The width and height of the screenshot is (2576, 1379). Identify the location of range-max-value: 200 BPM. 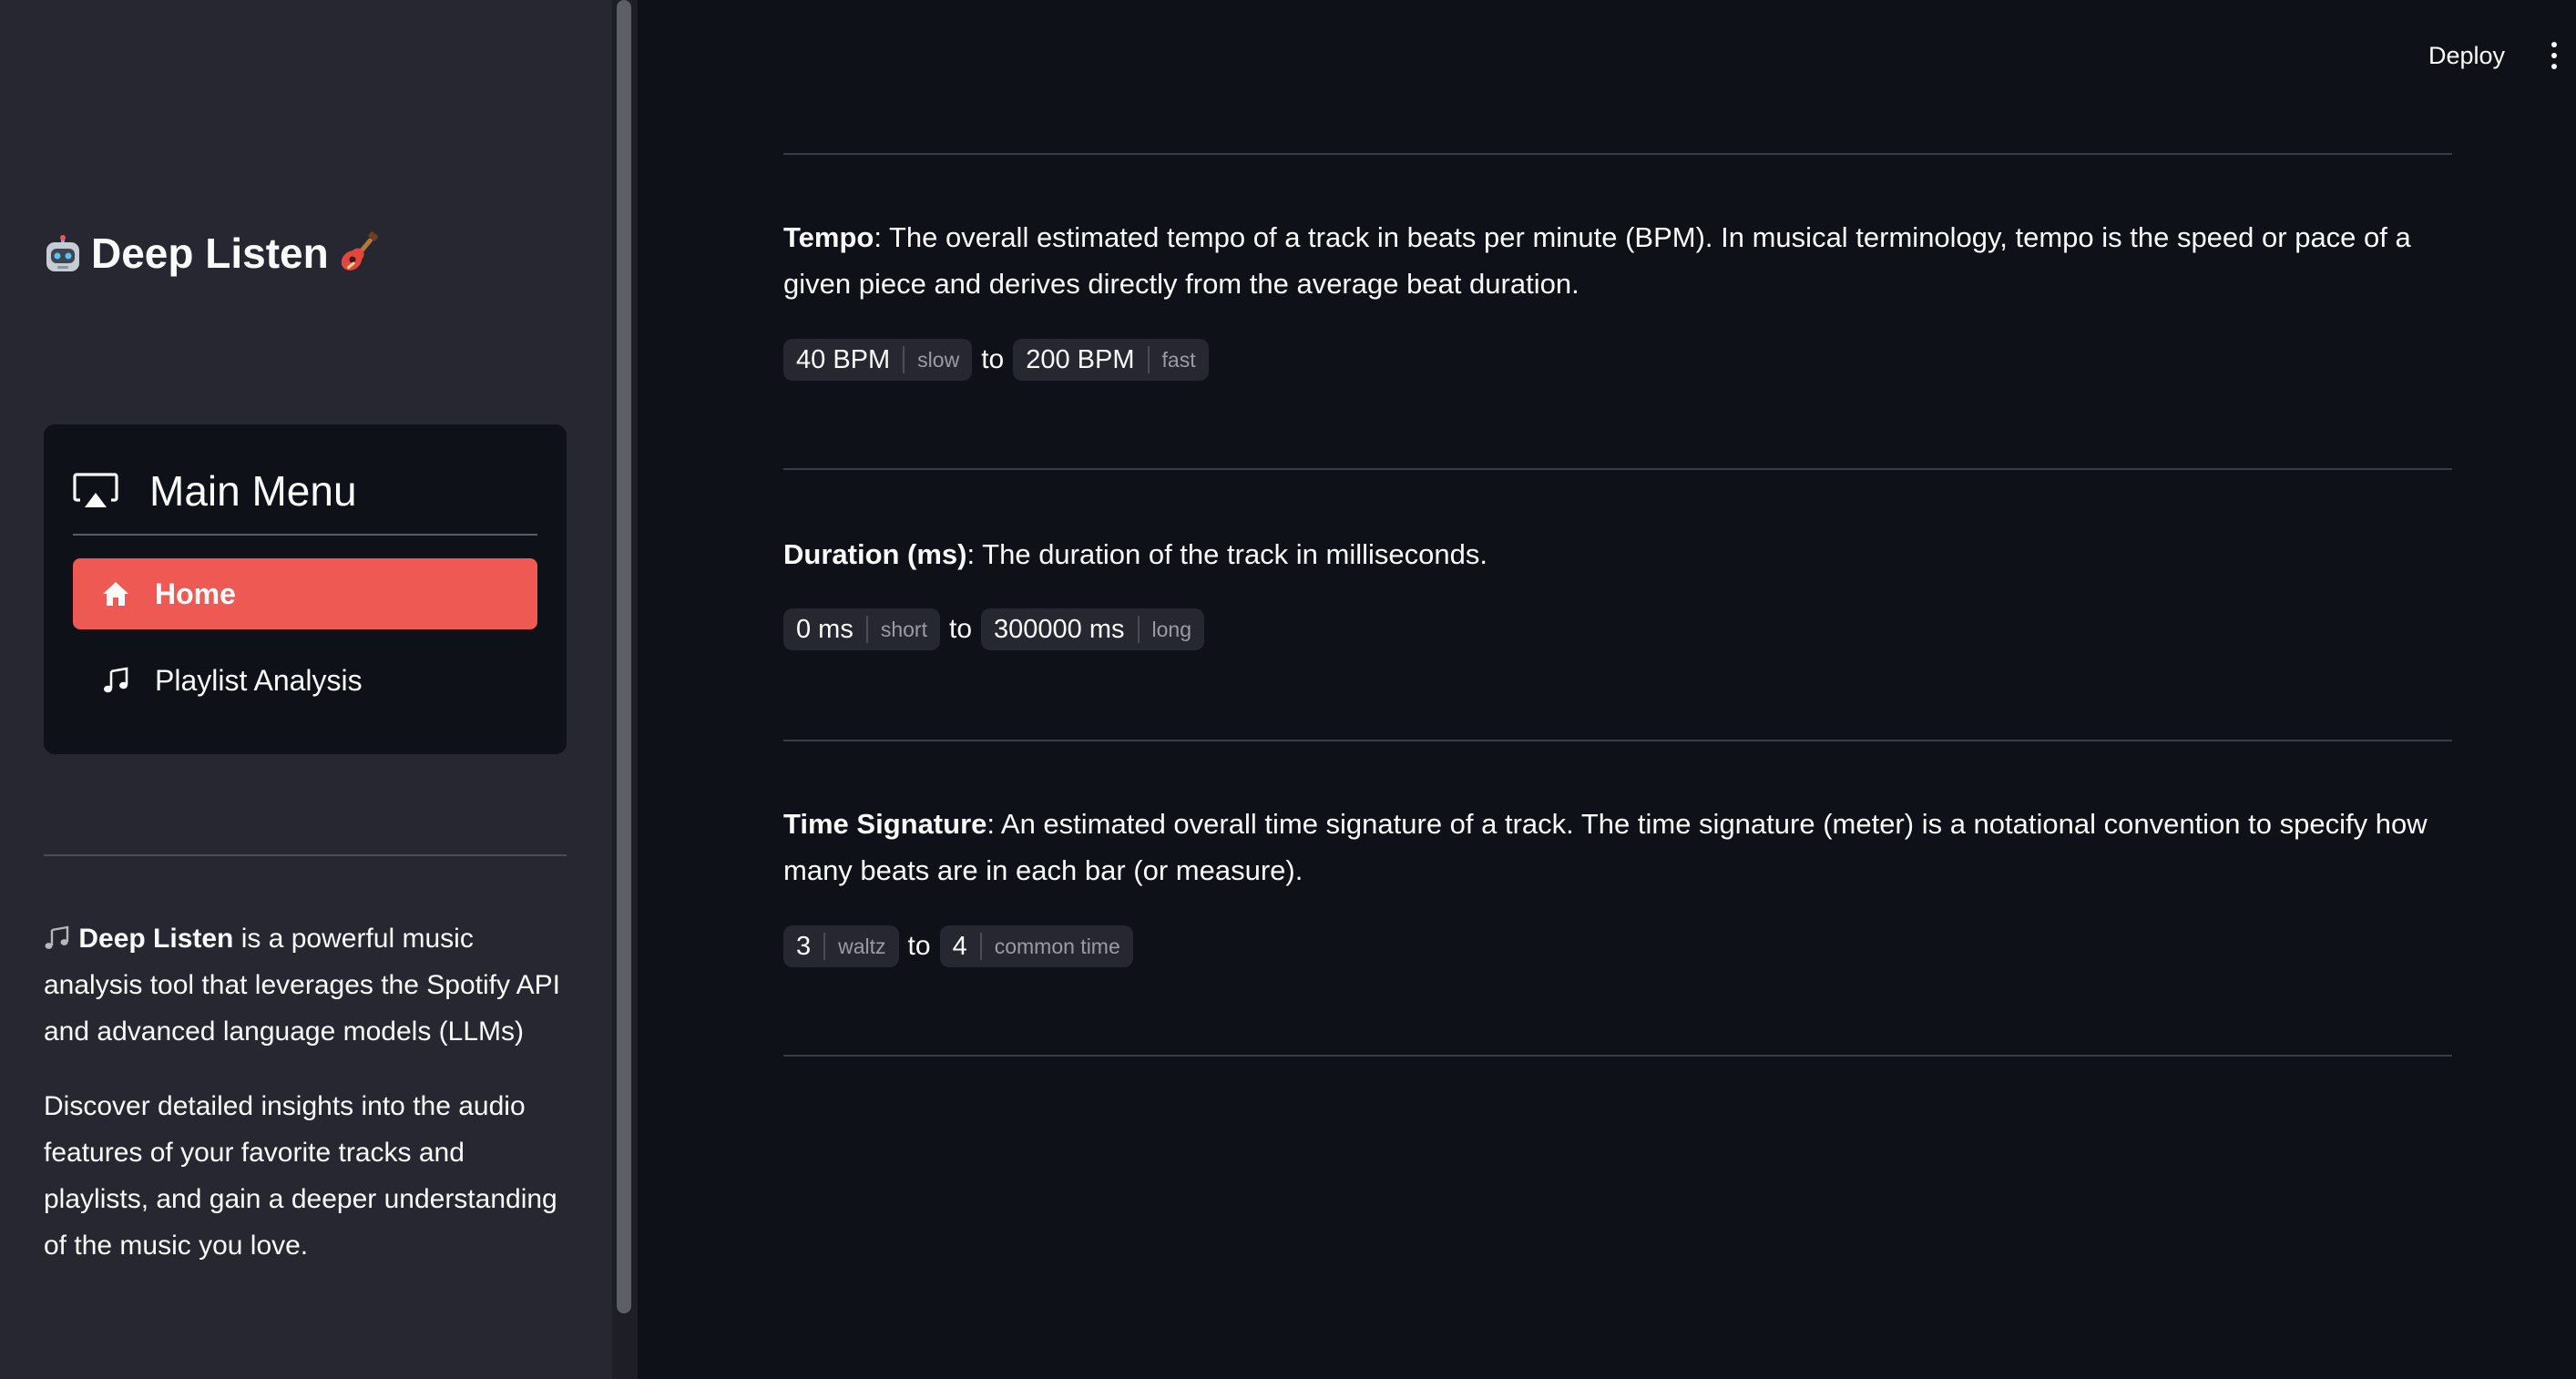
(1080, 359).